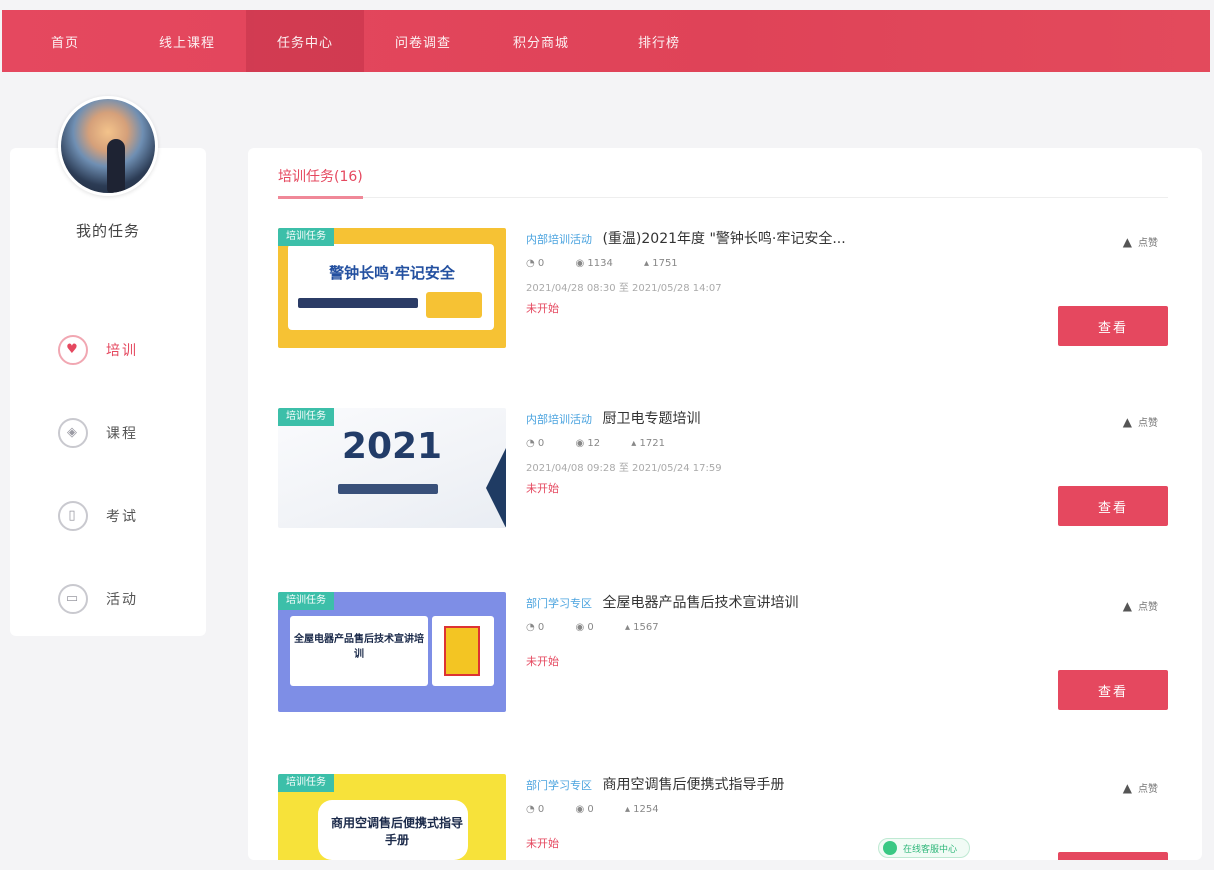 Image resolution: width=1214 pixels, height=870 pixels. I want to click on task-title-line: 内部培训活动 厨卫电专题培训, so click(786, 418).